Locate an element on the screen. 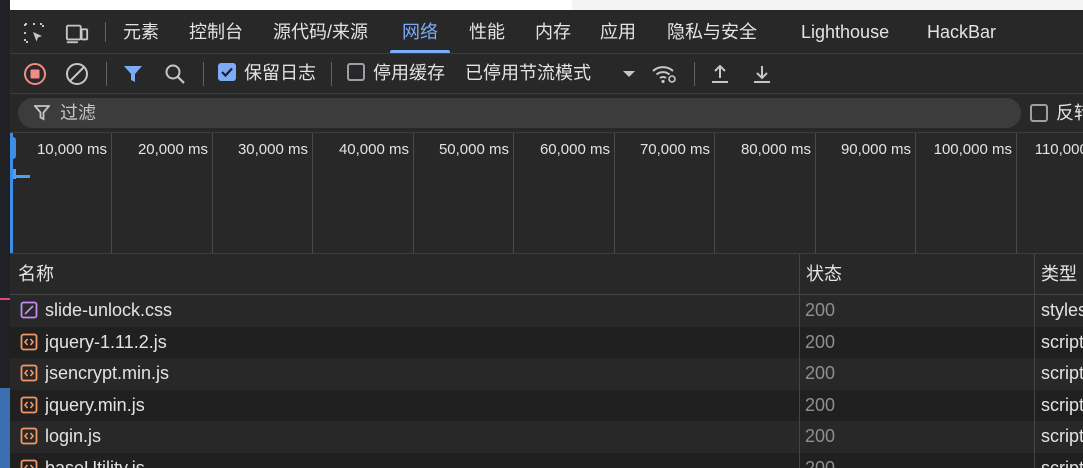  request-name: jquery-1.11.2.js is located at coordinates (420, 342).